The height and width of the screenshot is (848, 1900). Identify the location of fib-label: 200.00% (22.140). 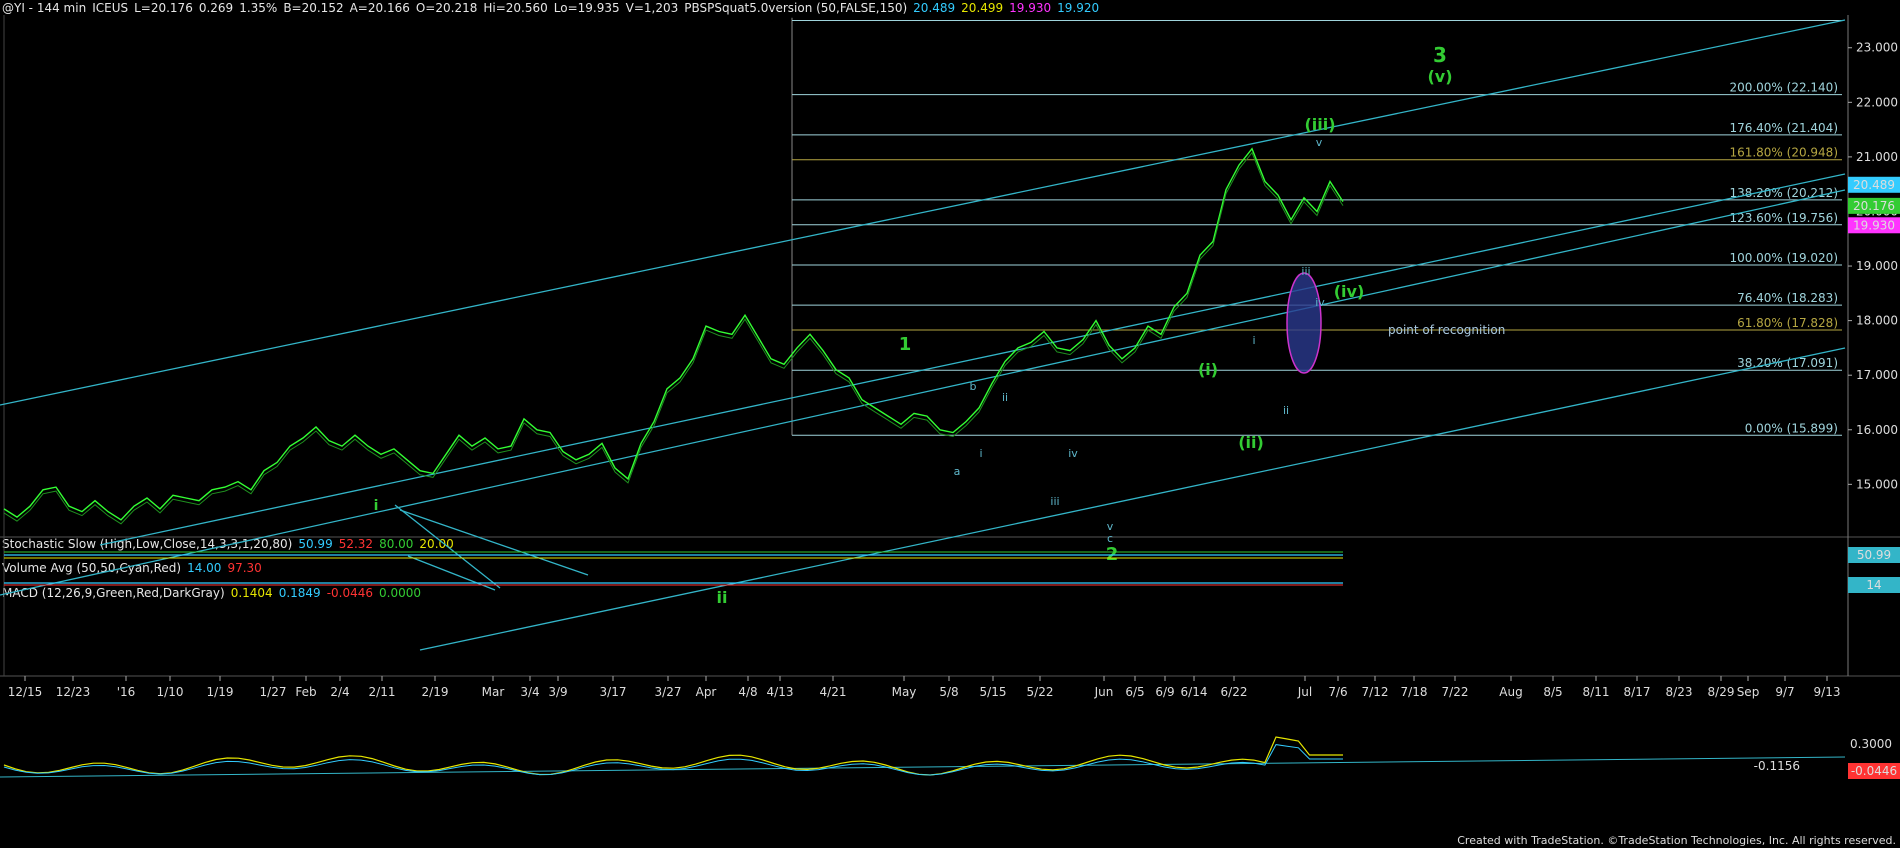
(1783, 88).